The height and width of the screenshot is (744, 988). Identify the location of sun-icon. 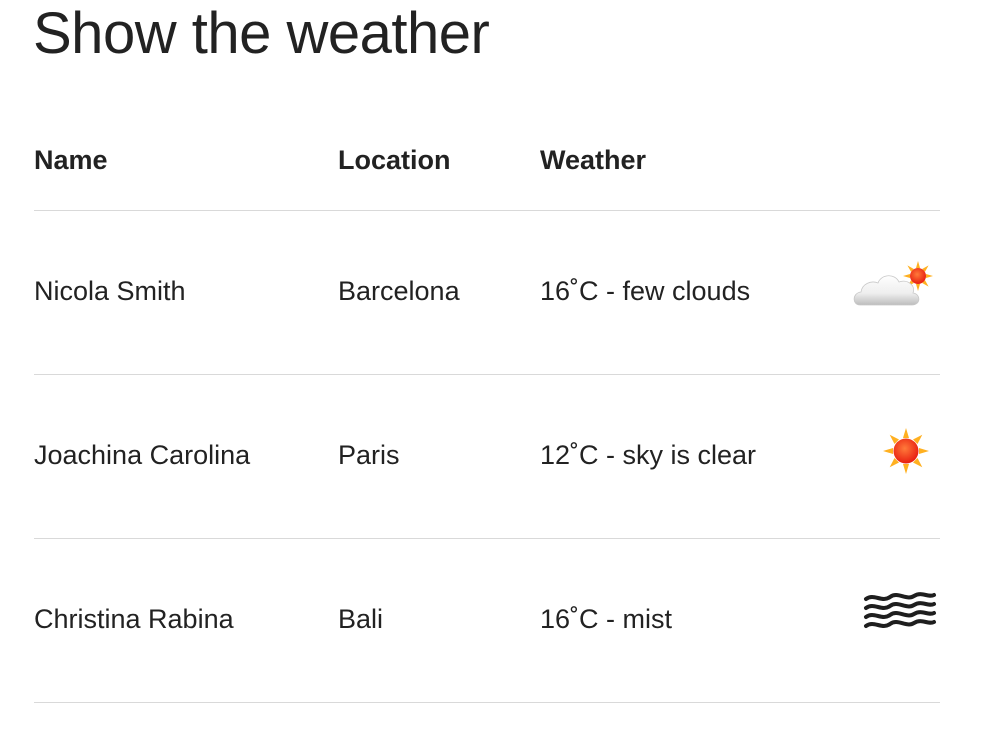
(895, 452).